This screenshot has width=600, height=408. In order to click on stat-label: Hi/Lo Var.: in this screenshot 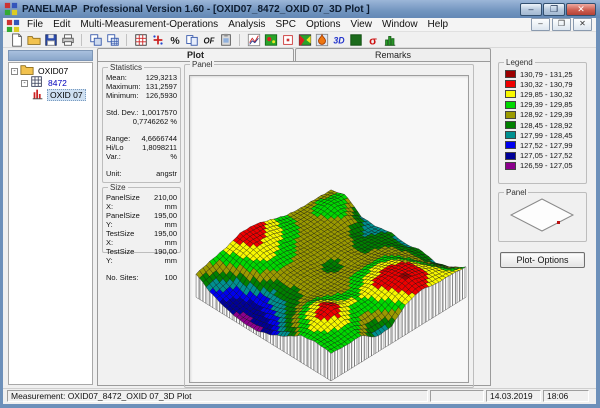, I will do `click(115, 152)`.